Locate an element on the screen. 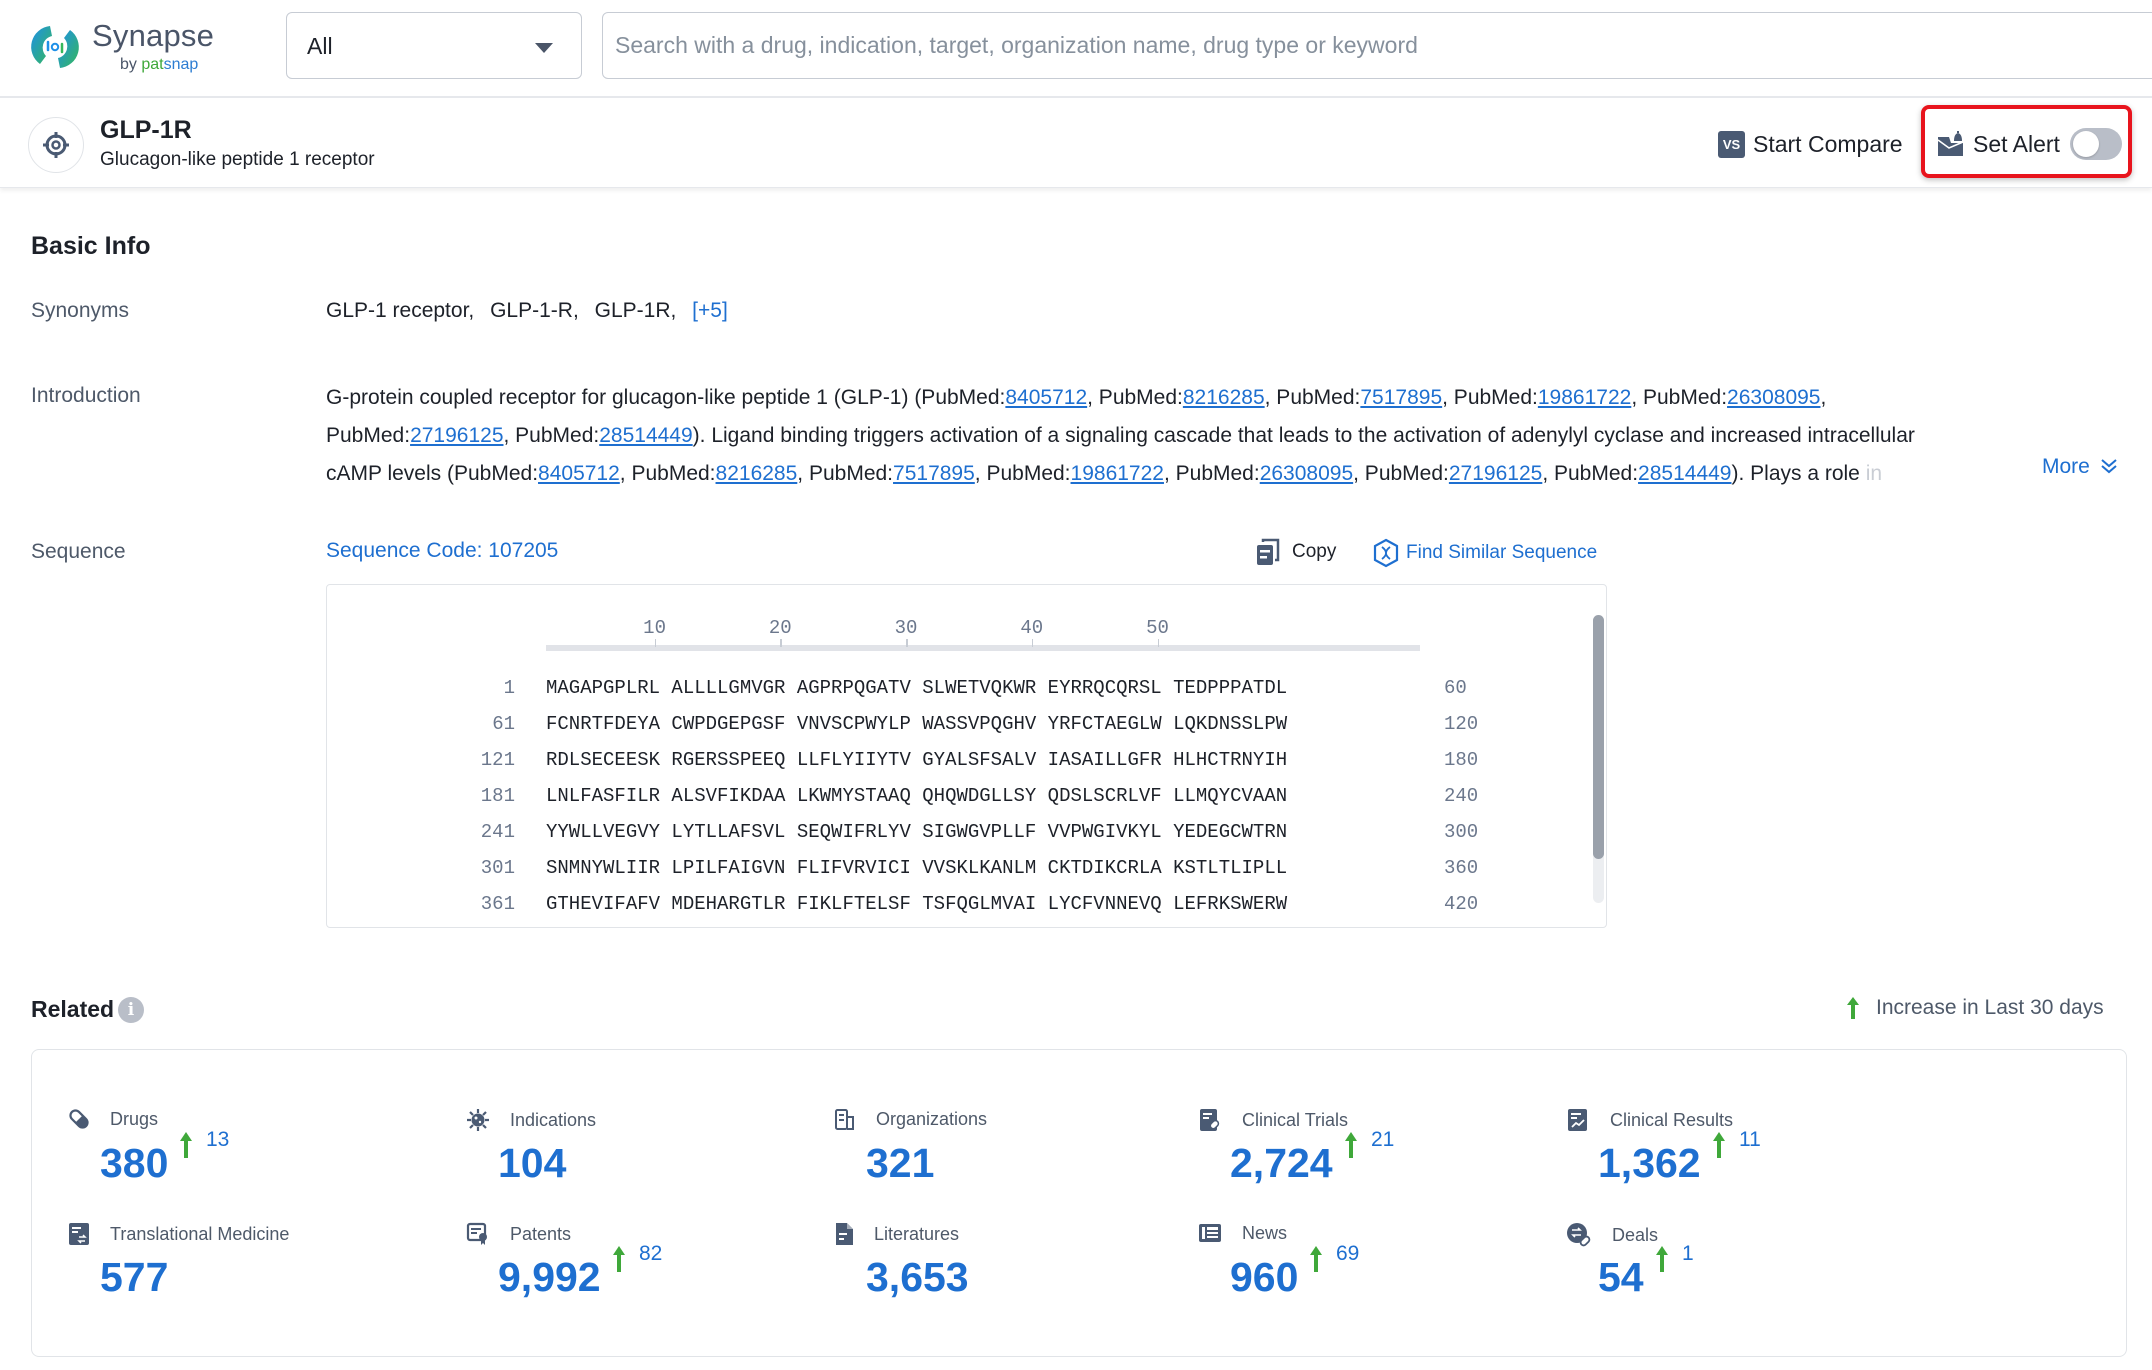 Image resolution: width=2152 pixels, height=1370 pixels. related-stat-clinical-results: Clinical Results 1,362 11 is located at coordinates (1746, 1158).